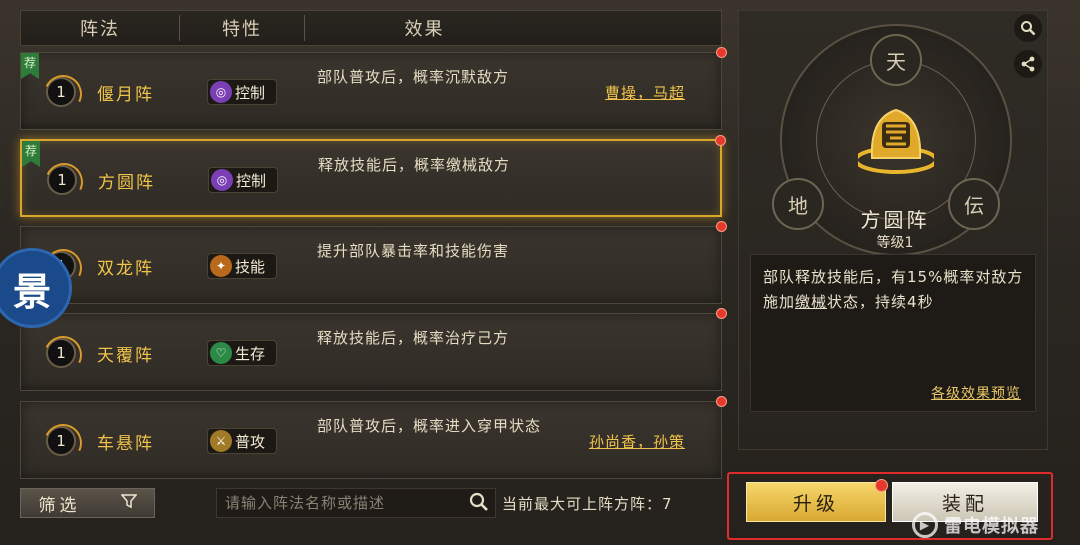 The width and height of the screenshot is (1080, 545). I want to click on share-icon, so click(1028, 64).